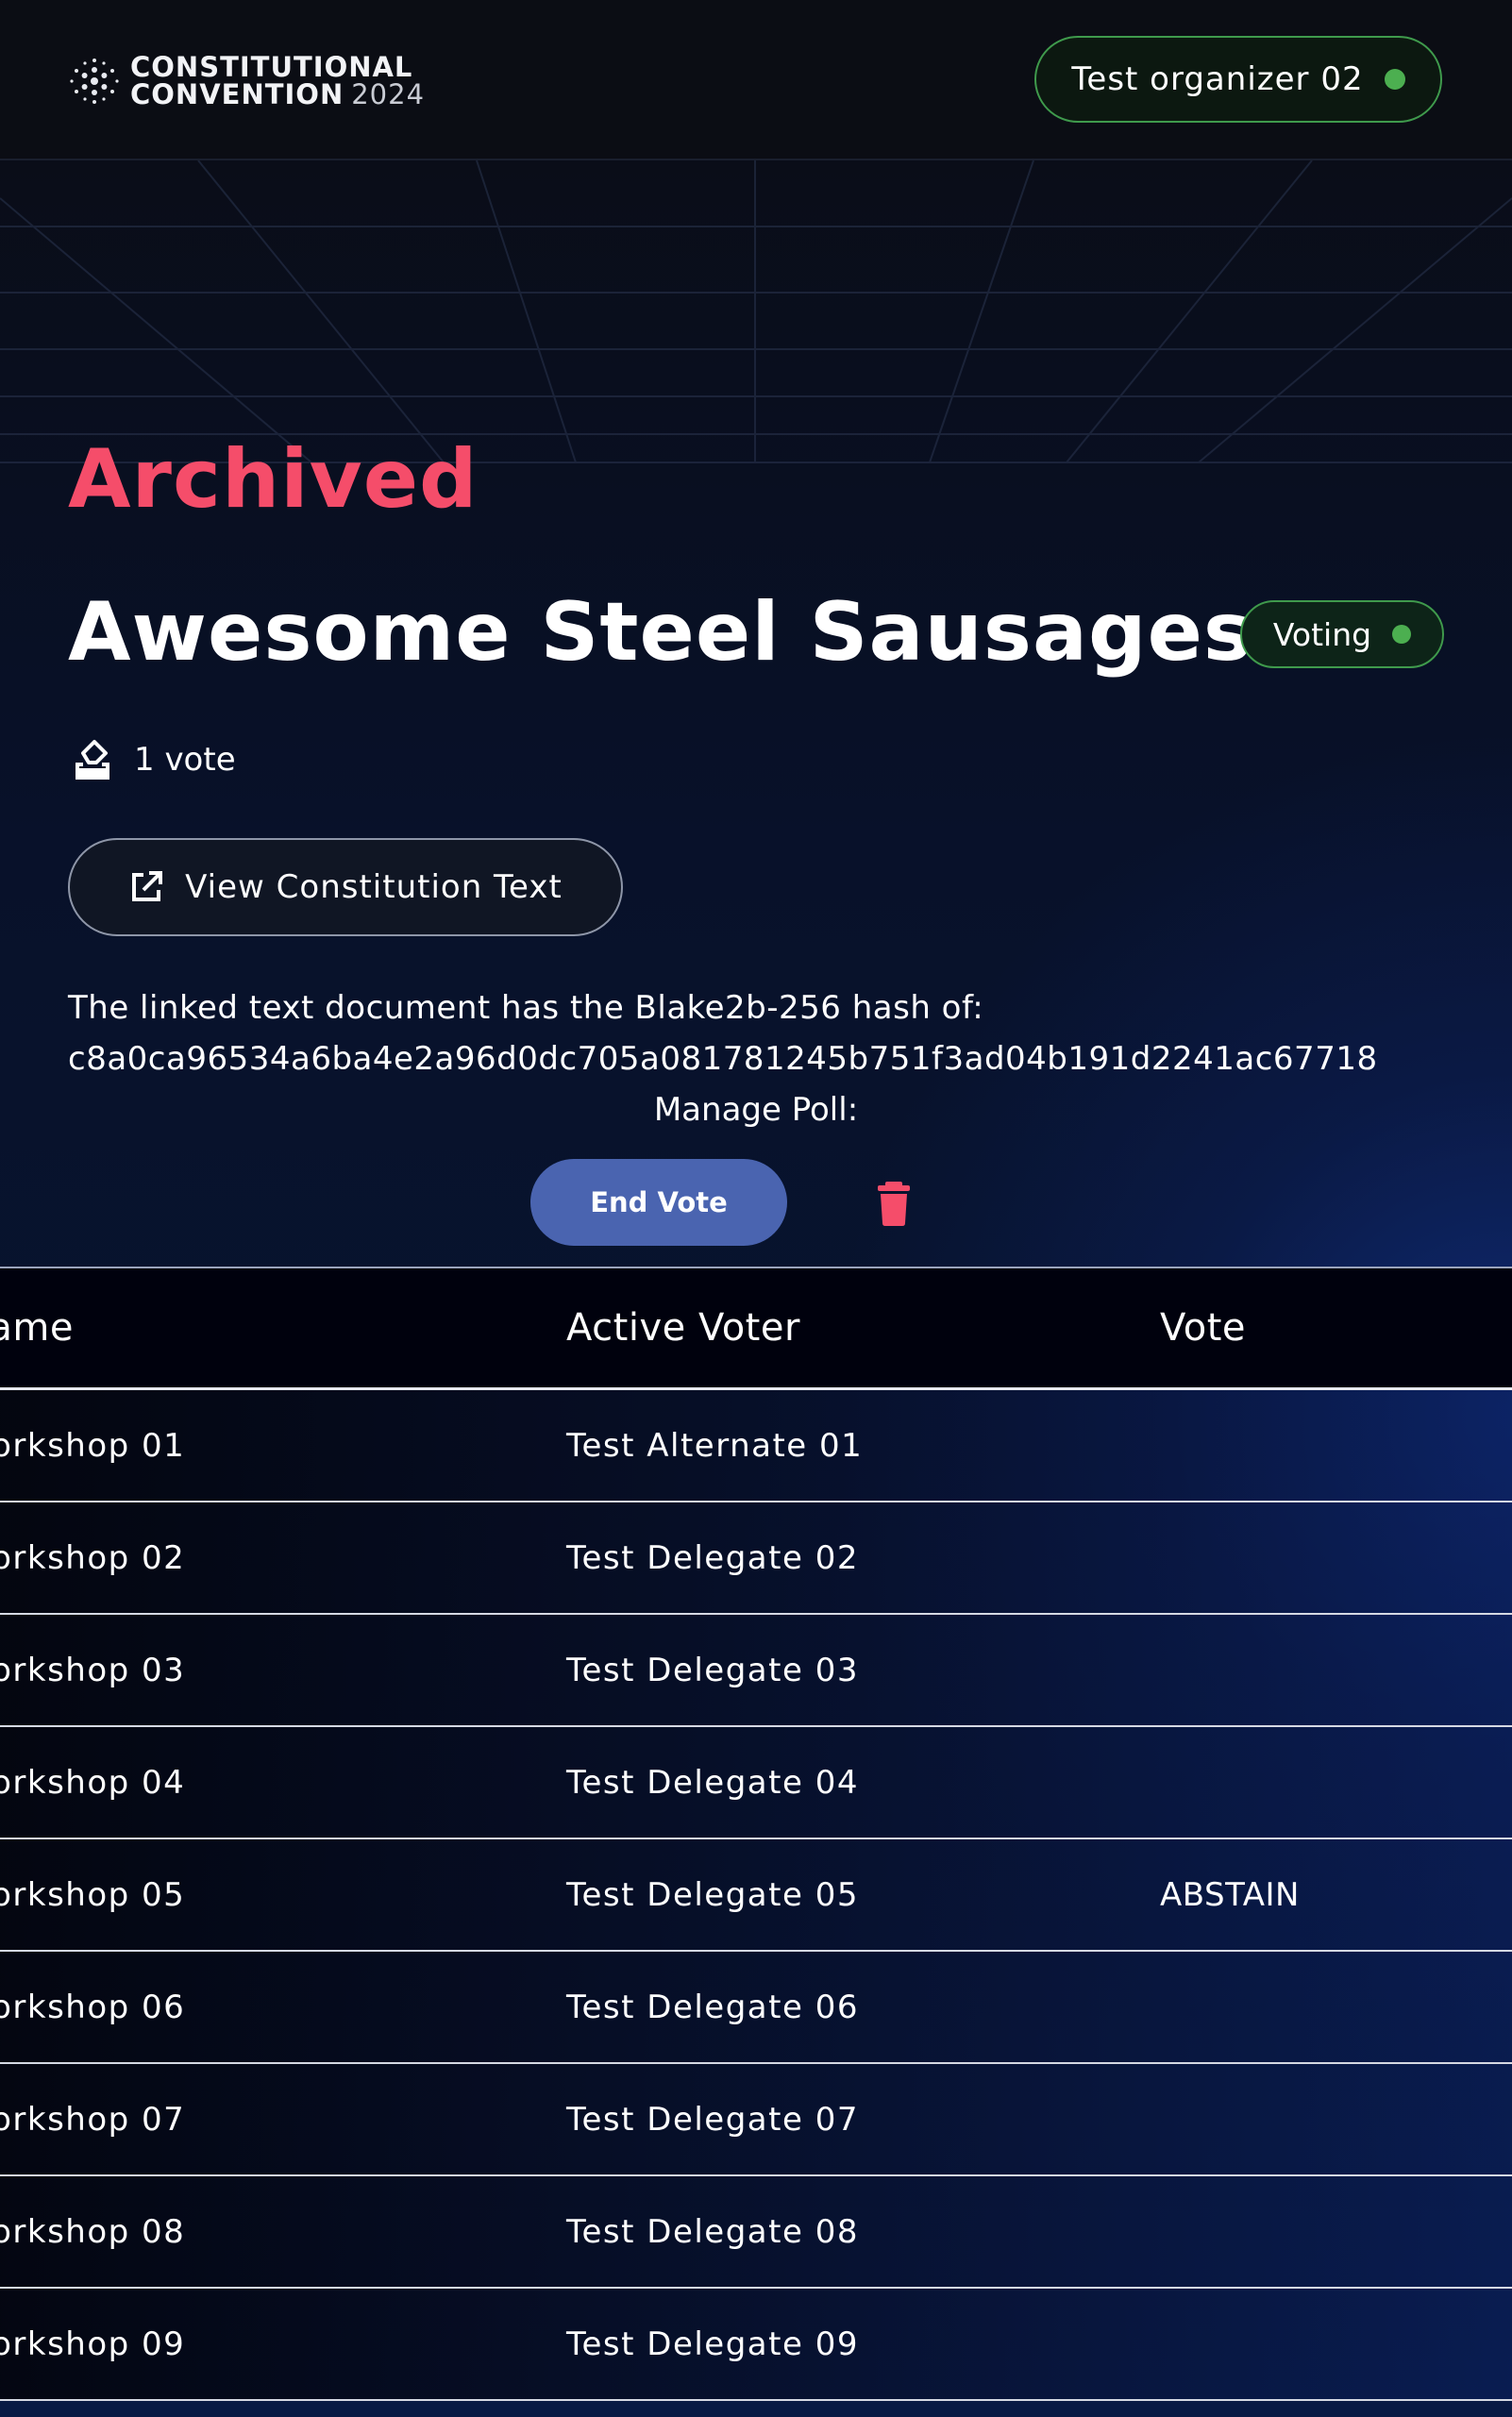  Describe the element at coordinates (712, 1894) in the screenshot. I see `cell-active-voter: Test Delegate 05` at that location.